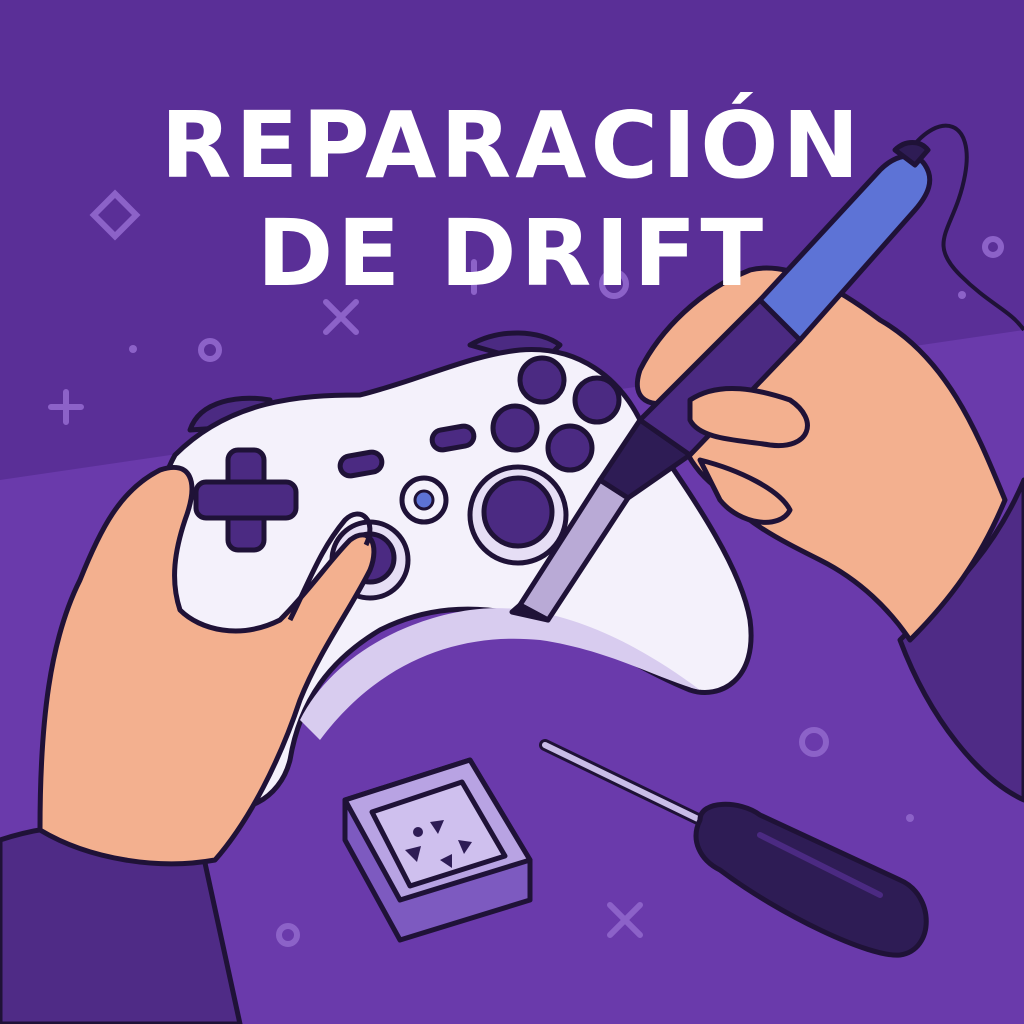 The image size is (1024, 1024). What do you see at coordinates (512, 253) in the screenshot?
I see `title-line-2: DE DRIFT` at bounding box center [512, 253].